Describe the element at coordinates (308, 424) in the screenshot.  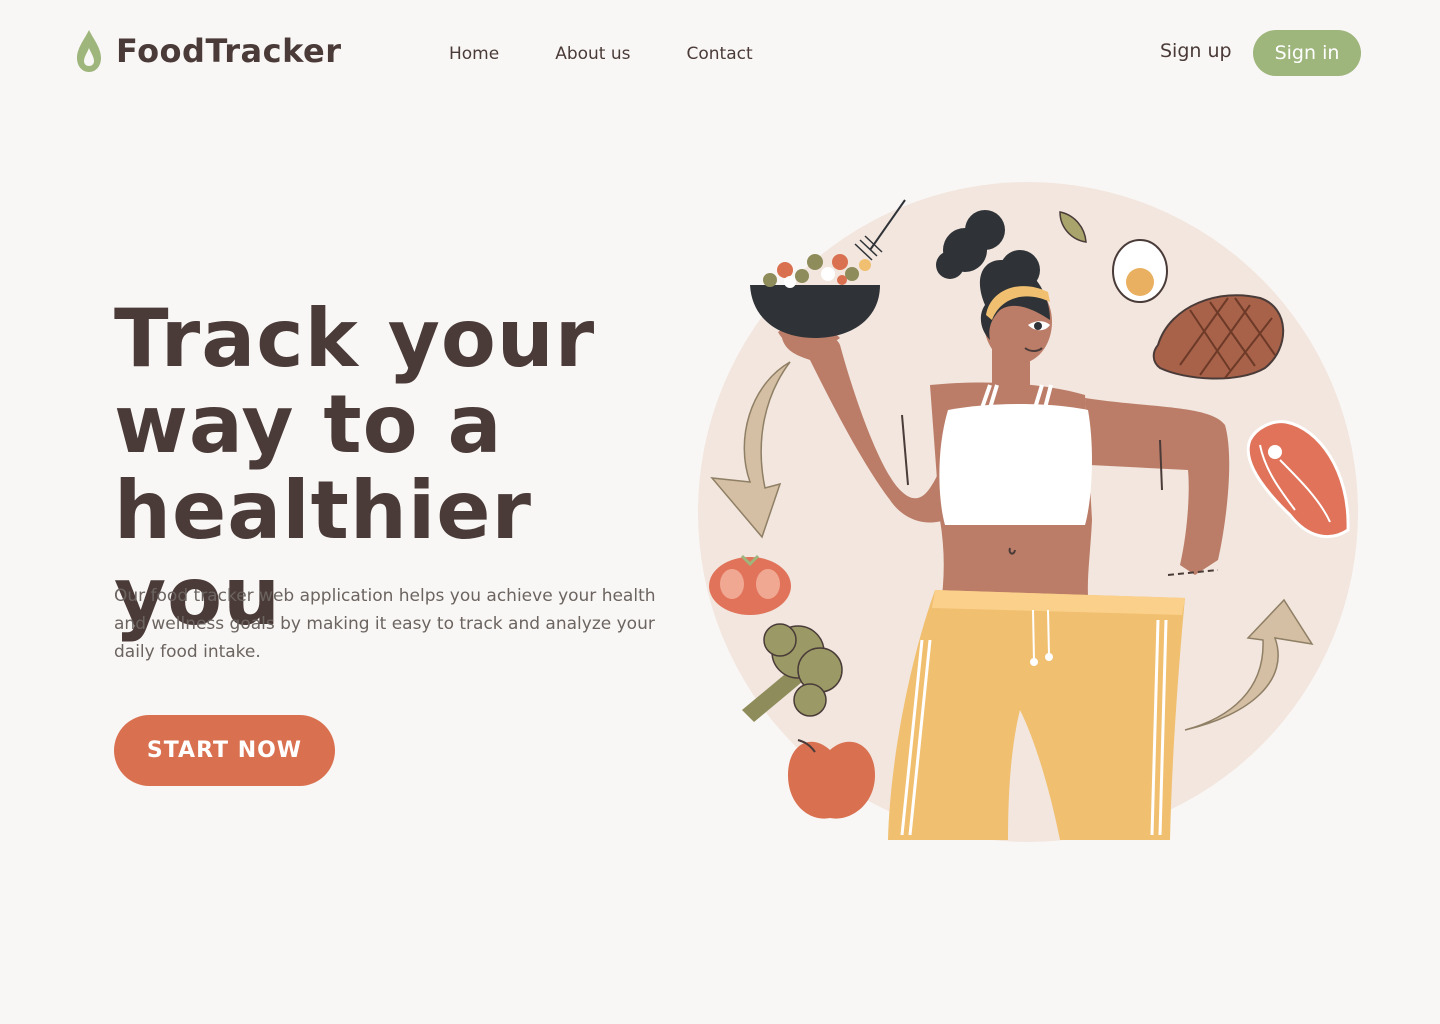
I see `hero-title-line-2: way to a` at that location.